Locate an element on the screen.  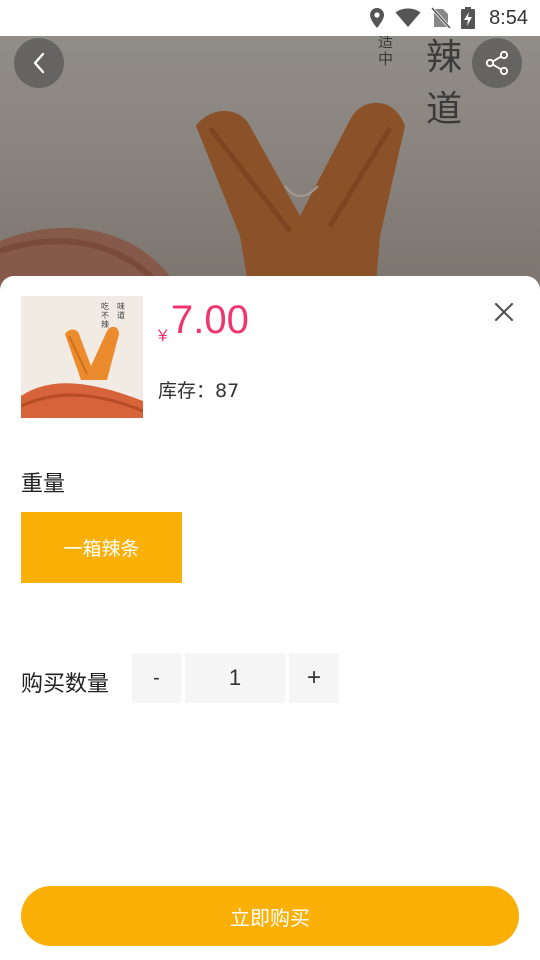
thumbnail-text-2: 吃不辣 is located at coordinates (105, 315).